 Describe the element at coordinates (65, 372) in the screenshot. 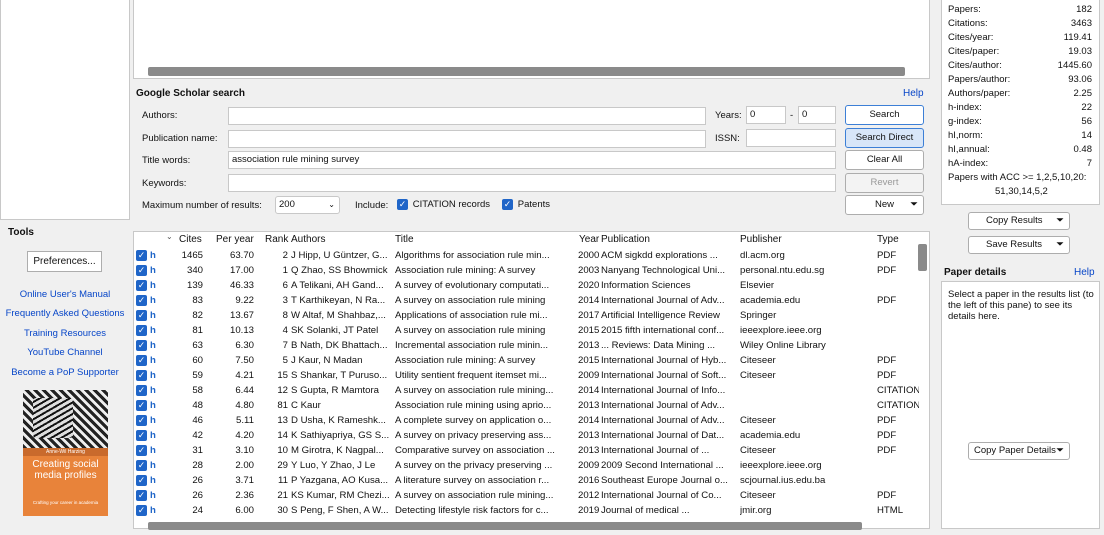

I see `link-become-supporter: Become a PoP Supporter` at that location.